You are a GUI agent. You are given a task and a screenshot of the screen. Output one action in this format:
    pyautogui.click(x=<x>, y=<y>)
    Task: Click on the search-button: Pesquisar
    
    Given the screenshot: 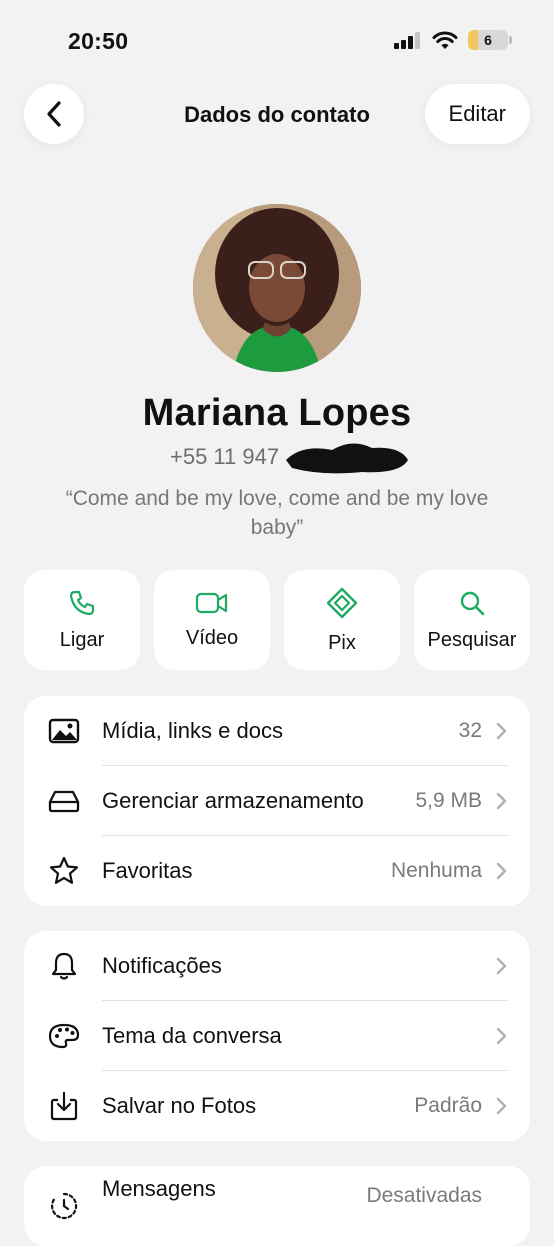 What is the action you would take?
    pyautogui.click(x=472, y=620)
    